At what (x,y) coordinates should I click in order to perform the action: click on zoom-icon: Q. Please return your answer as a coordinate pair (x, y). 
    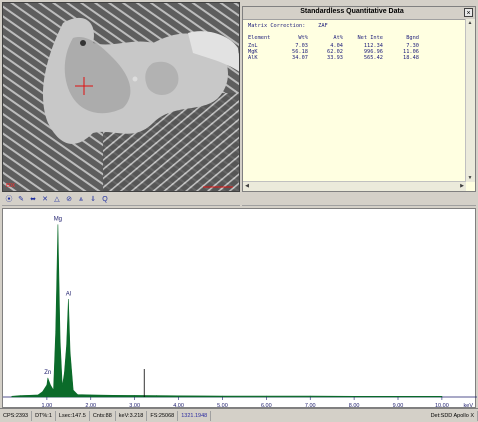
    Looking at the image, I should click on (105, 200).